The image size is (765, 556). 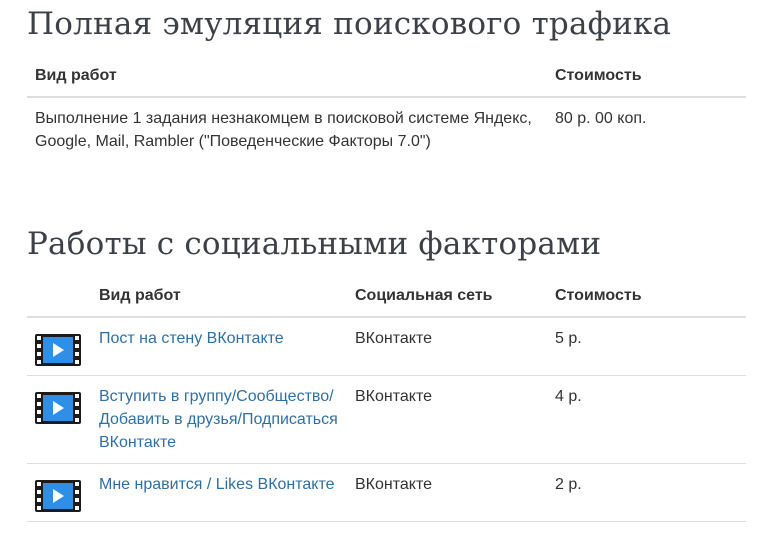 What do you see at coordinates (601, 118) in the screenshot?
I see `price-value: 80 р. 00 коп.` at bounding box center [601, 118].